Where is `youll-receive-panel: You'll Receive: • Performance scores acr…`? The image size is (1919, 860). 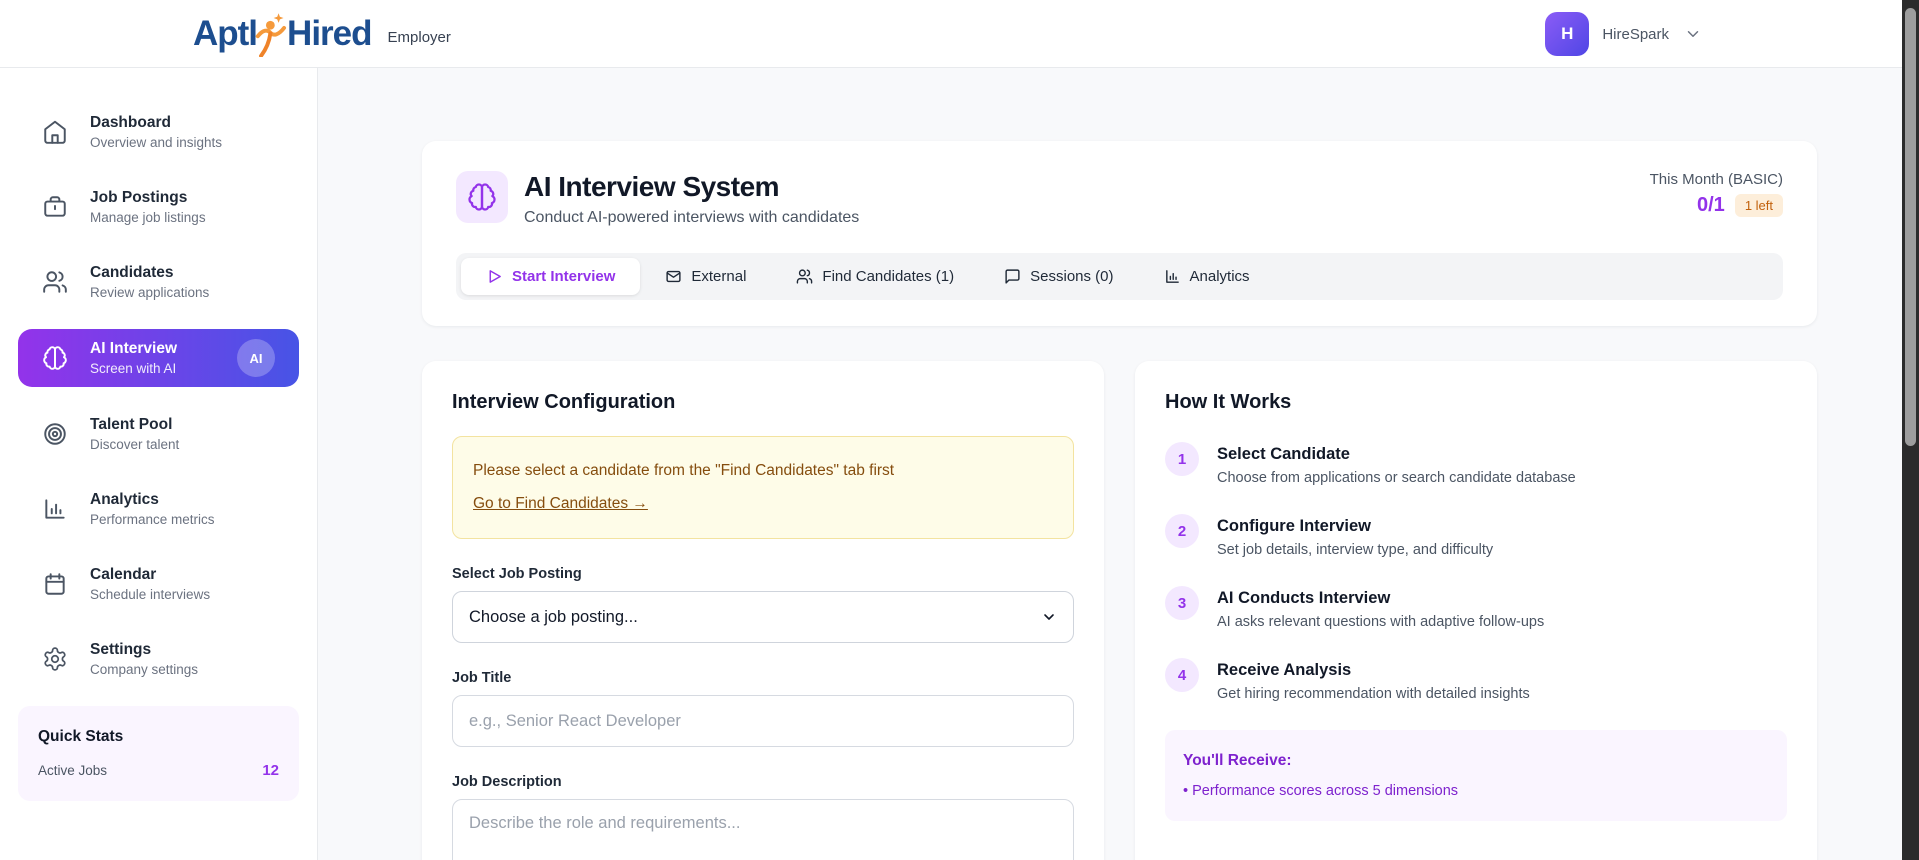 youll-receive-panel: You'll Receive: • Performance scores acr… is located at coordinates (1476, 775).